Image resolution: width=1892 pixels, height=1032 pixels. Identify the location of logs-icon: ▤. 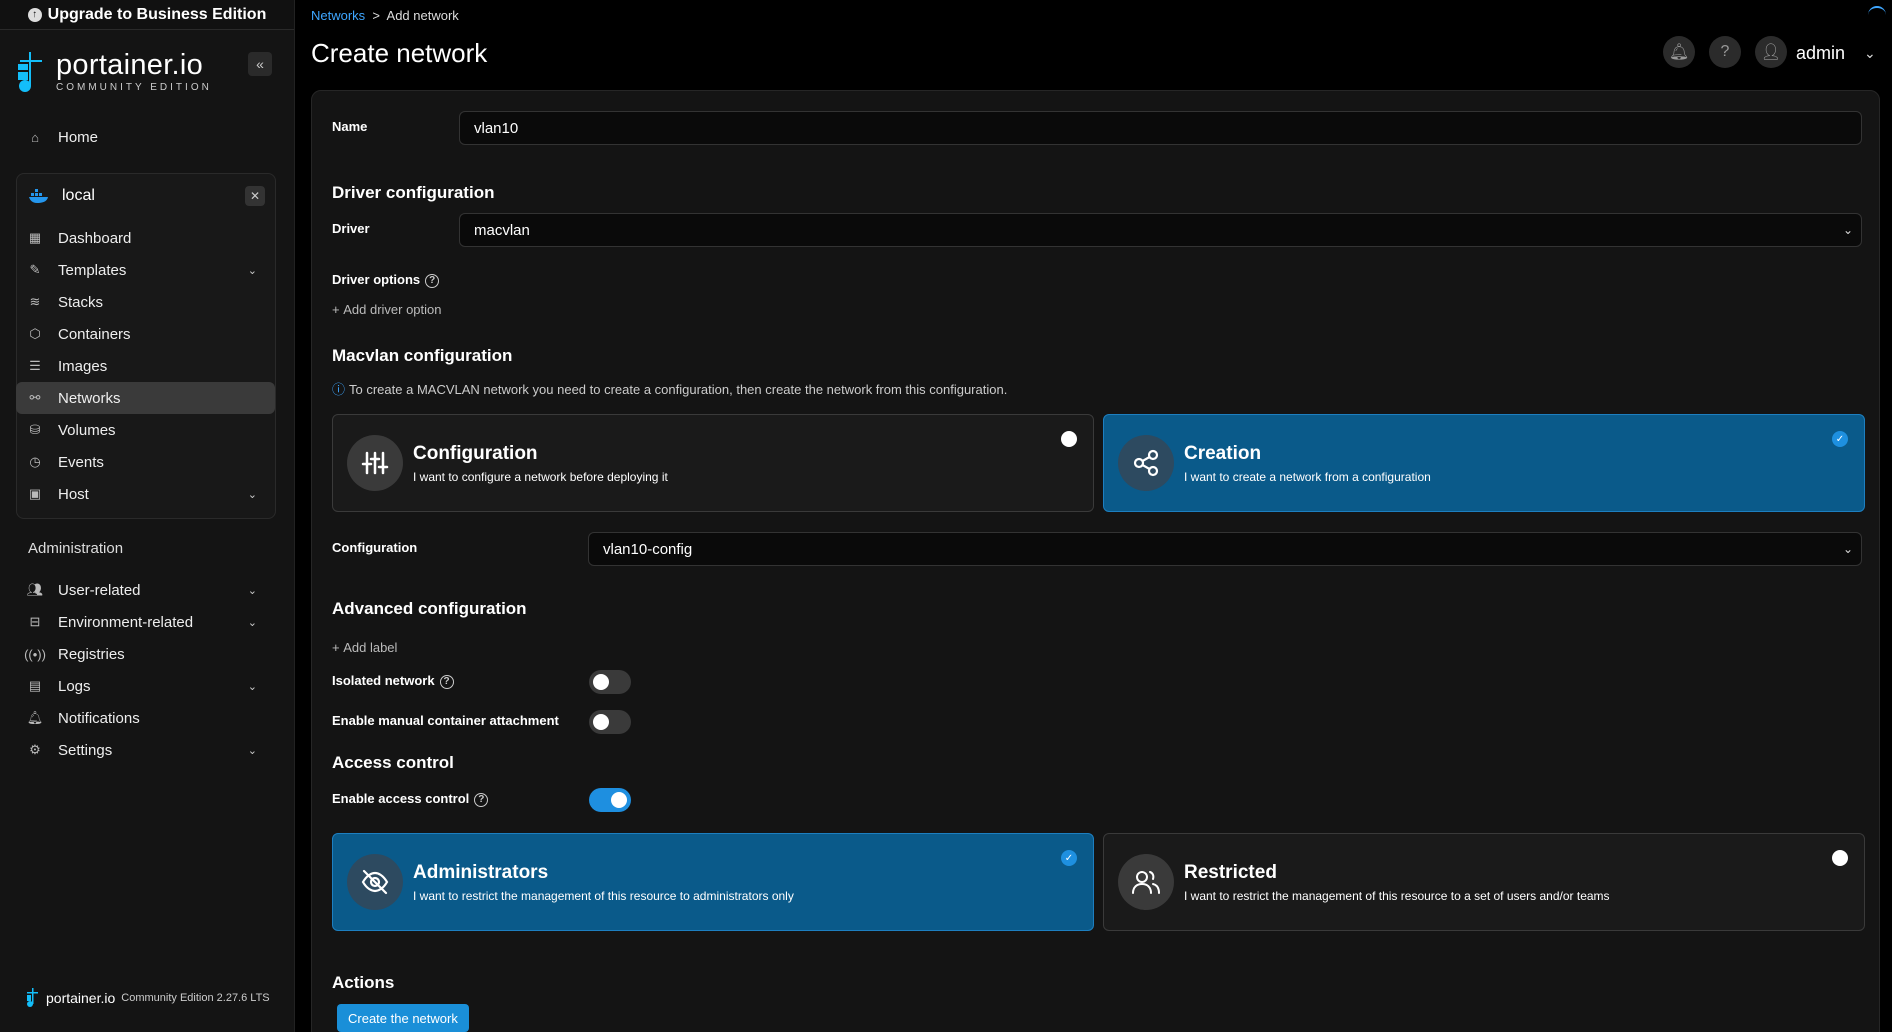
(35, 685).